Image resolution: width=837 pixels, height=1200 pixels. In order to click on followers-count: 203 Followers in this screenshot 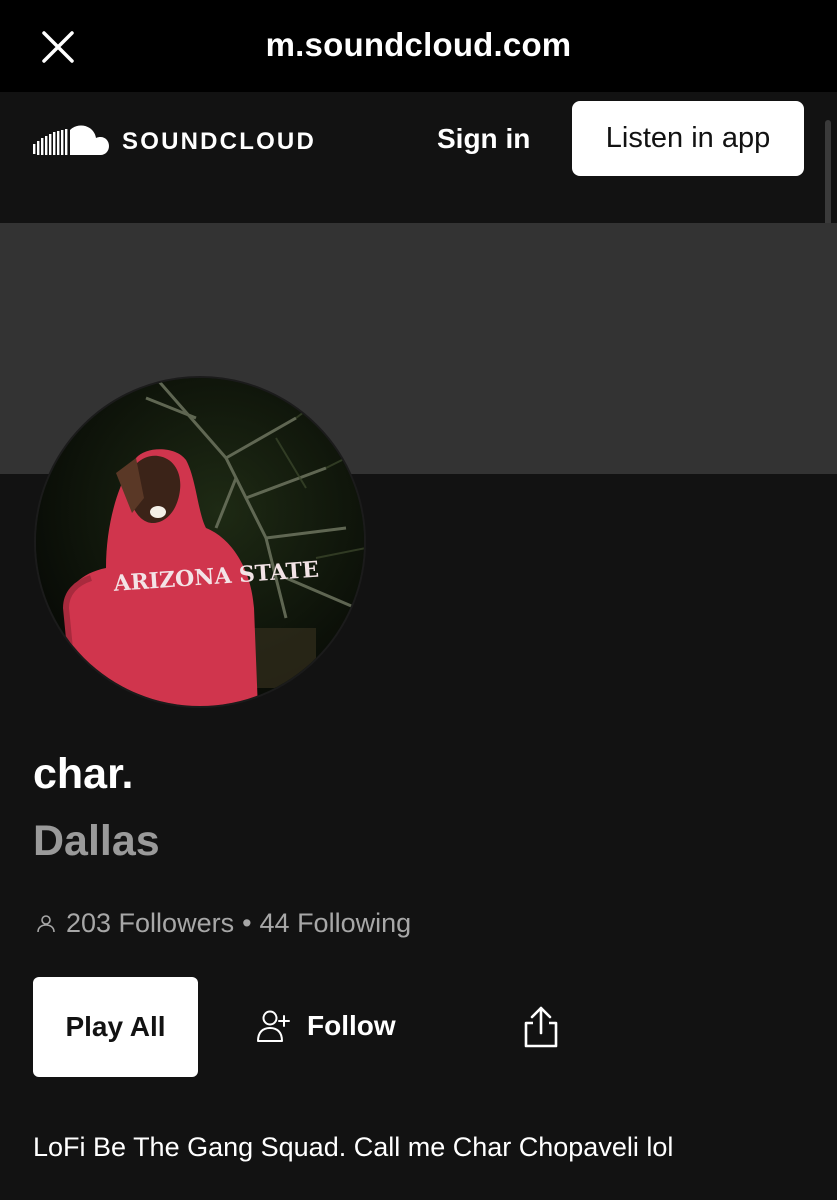, I will do `click(150, 923)`.